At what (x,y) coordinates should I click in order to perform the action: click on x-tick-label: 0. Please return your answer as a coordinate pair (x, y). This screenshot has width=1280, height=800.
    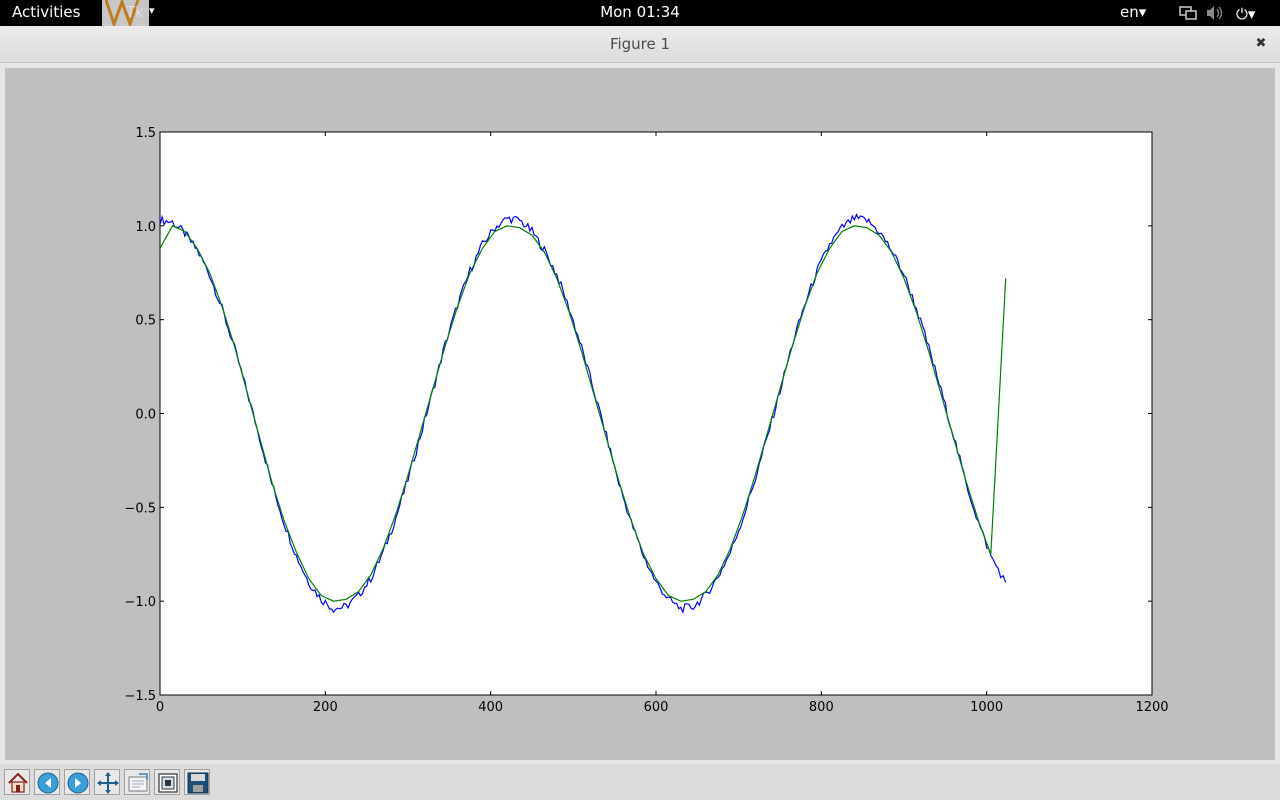
    Looking at the image, I should click on (160, 707).